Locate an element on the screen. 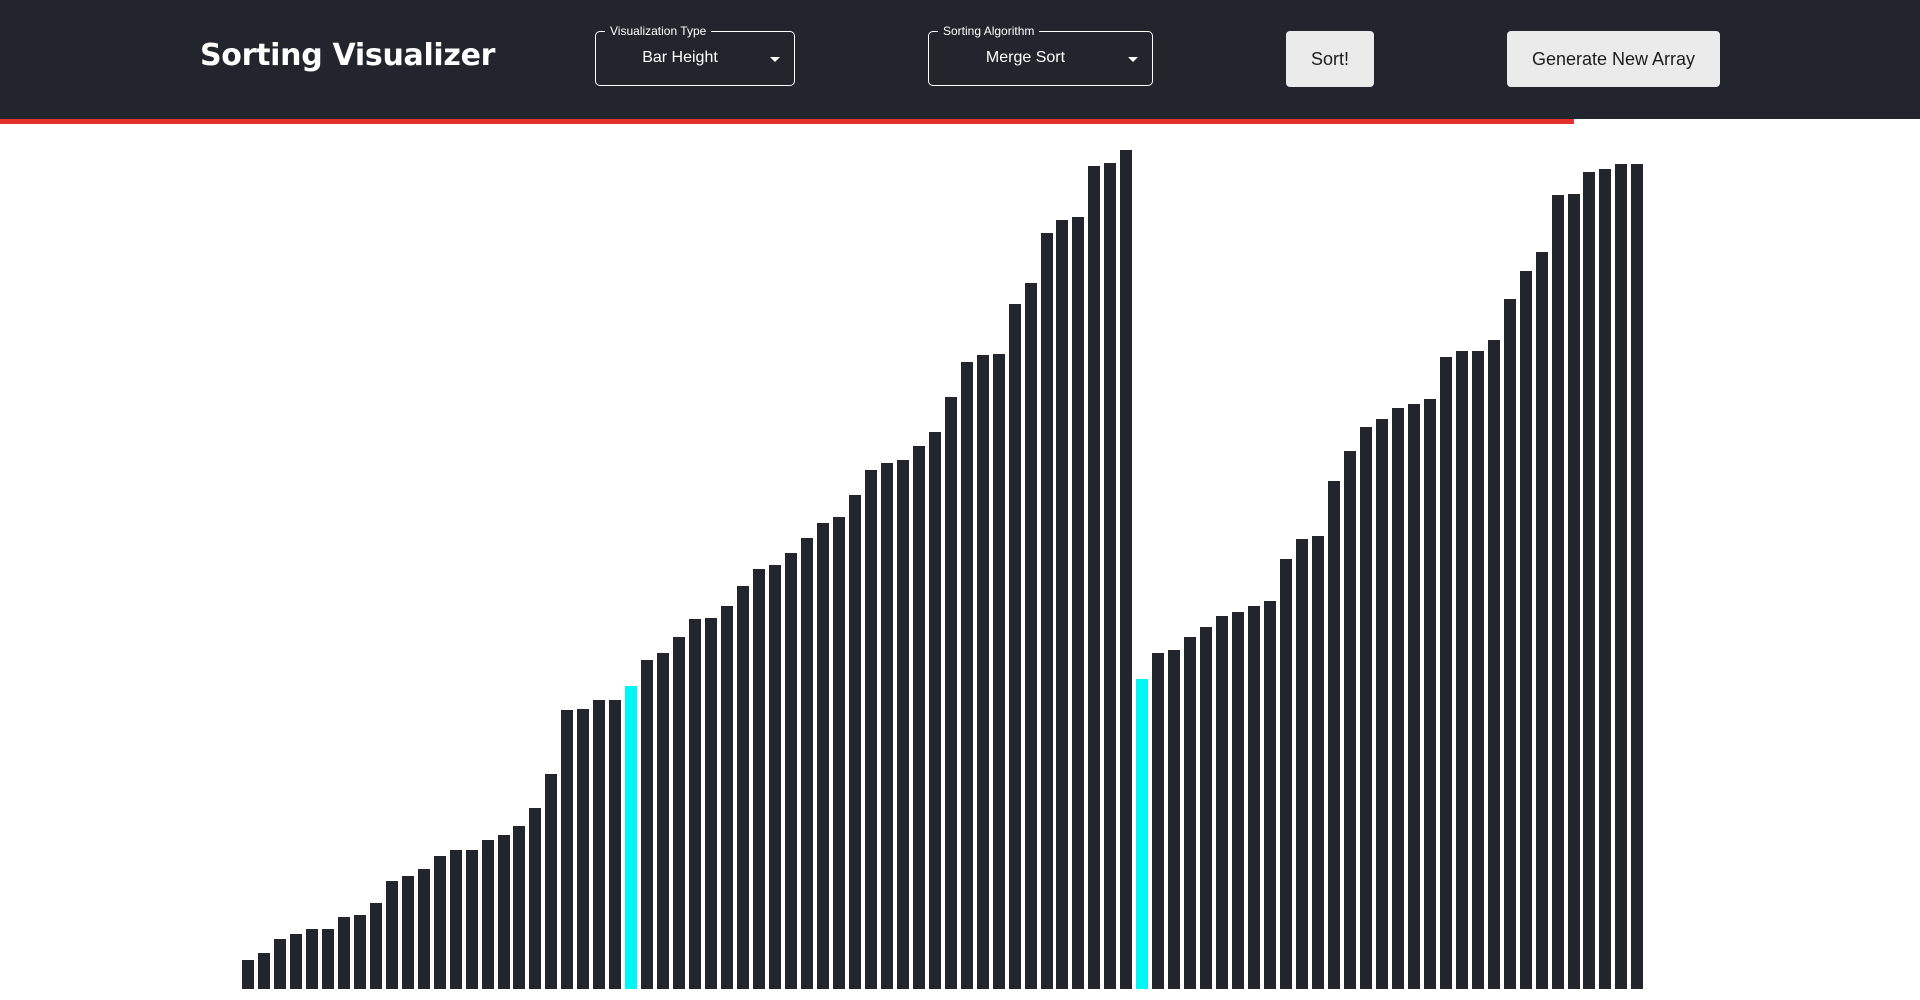 This screenshot has height=1000, width=1920. sort-button: Sort! is located at coordinates (1330, 59).